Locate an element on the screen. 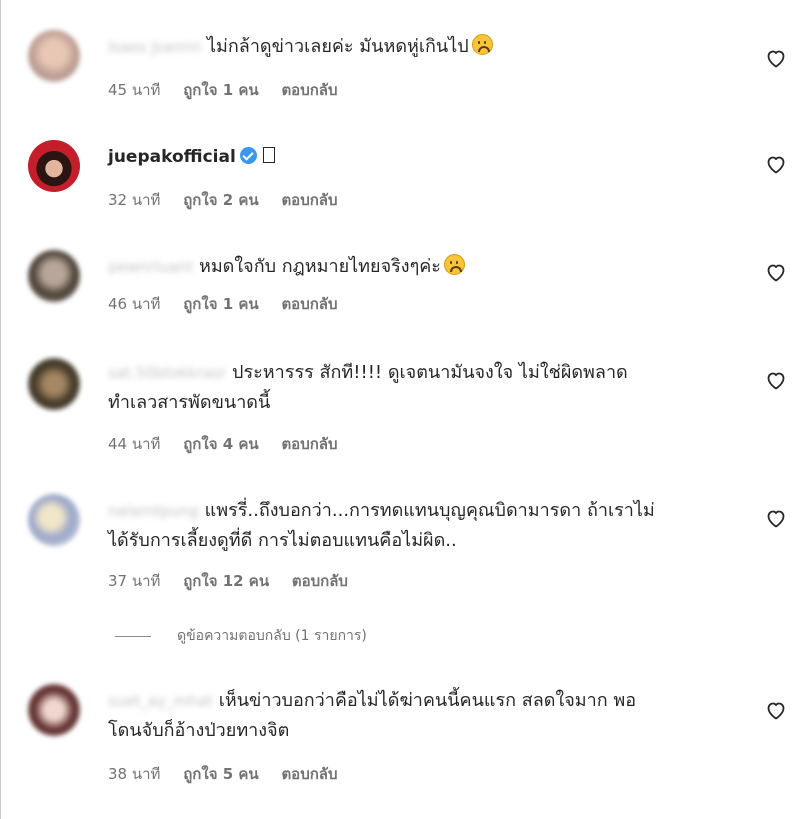 This screenshot has width=800, height=819. view-replies-label: ดูข้อความตอบกลับ (1 รายการ) is located at coordinates (272, 636).